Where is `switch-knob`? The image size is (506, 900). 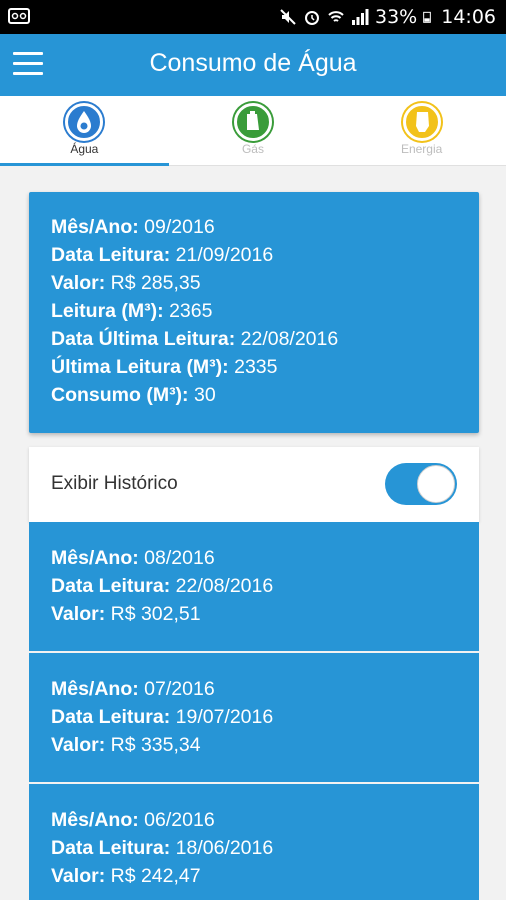
switch-knob is located at coordinates (436, 484).